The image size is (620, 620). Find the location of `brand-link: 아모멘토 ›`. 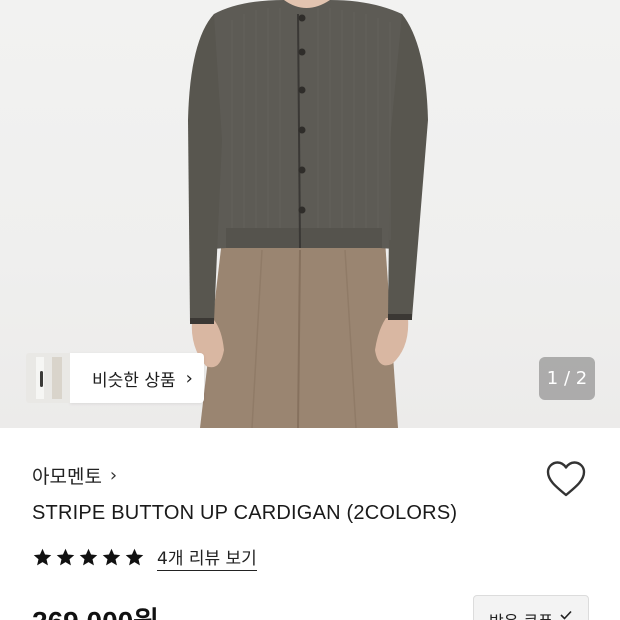

brand-link: 아모멘토 › is located at coordinates (74, 475).